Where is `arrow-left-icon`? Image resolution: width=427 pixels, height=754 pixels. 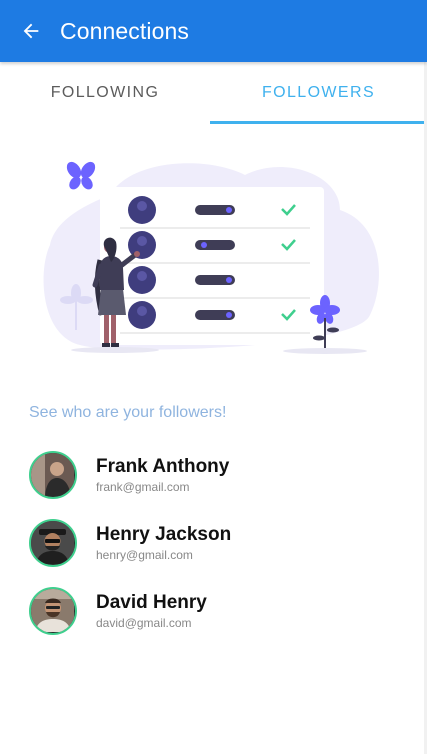
arrow-left-icon is located at coordinates (31, 31).